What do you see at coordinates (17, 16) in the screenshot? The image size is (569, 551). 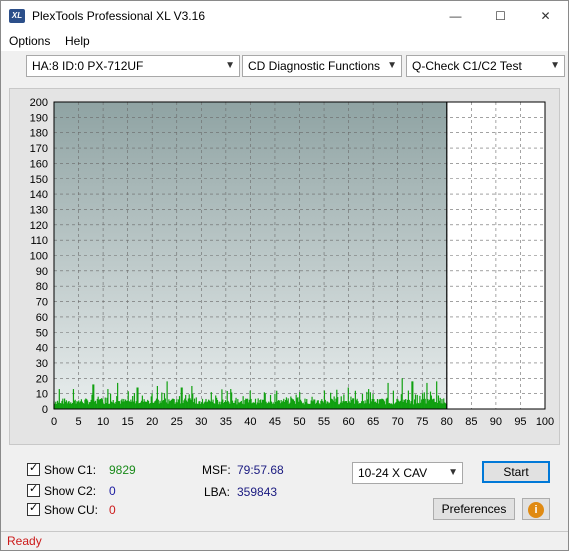 I see `app-logo-icon: XL` at bounding box center [17, 16].